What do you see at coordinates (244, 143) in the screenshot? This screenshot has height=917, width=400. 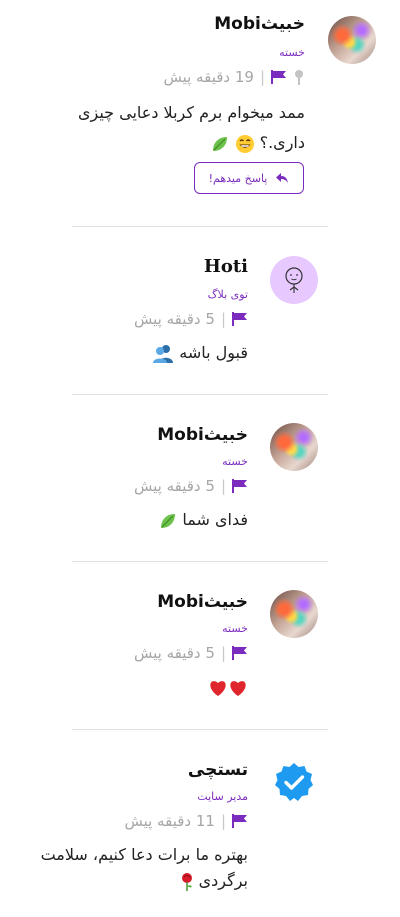 I see `grinning-face-icon` at bounding box center [244, 143].